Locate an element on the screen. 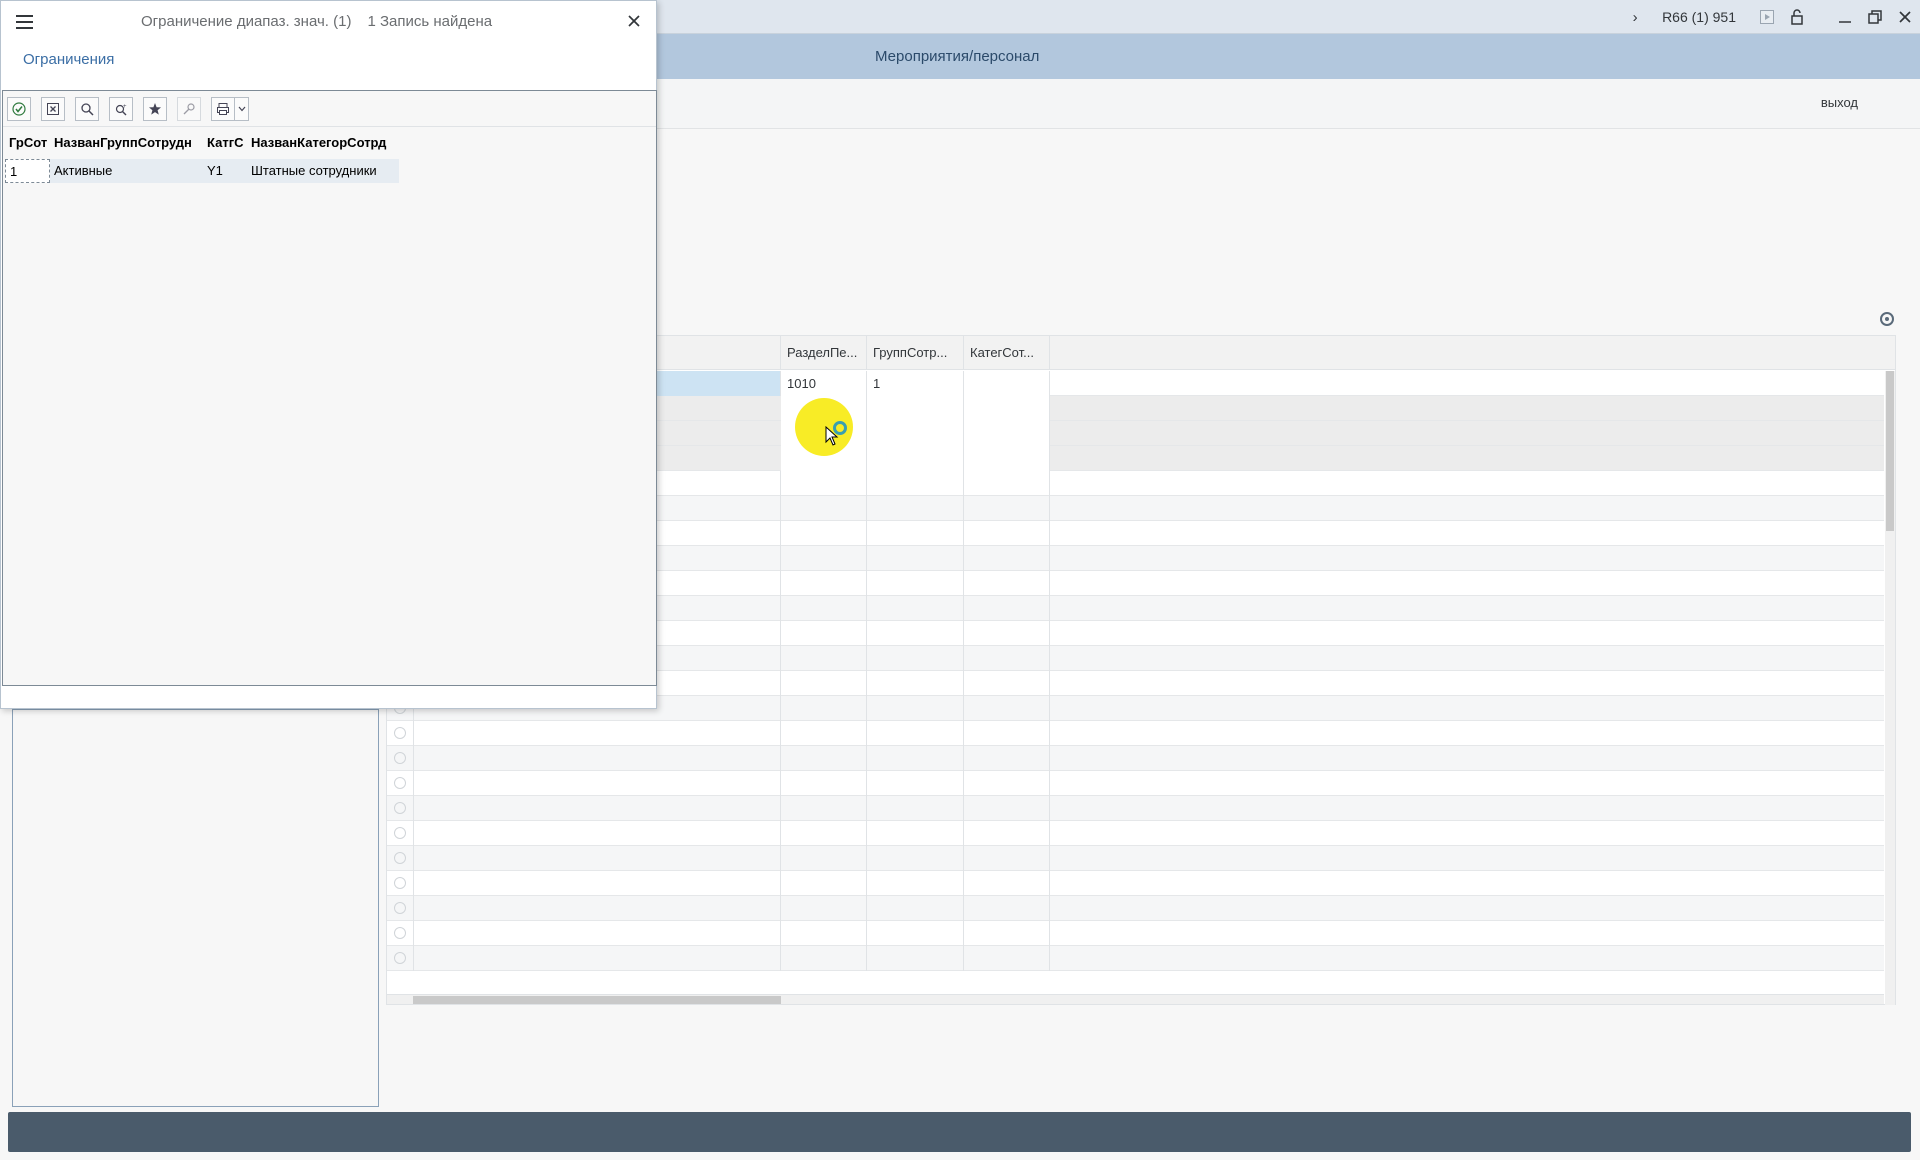 This screenshot has height=1160, width=1920. horizontal-scrollbar is located at coordinates (1135, 999).